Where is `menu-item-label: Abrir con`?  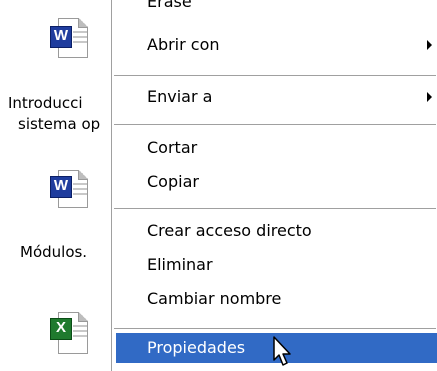 menu-item-label: Abrir con is located at coordinates (183, 44).